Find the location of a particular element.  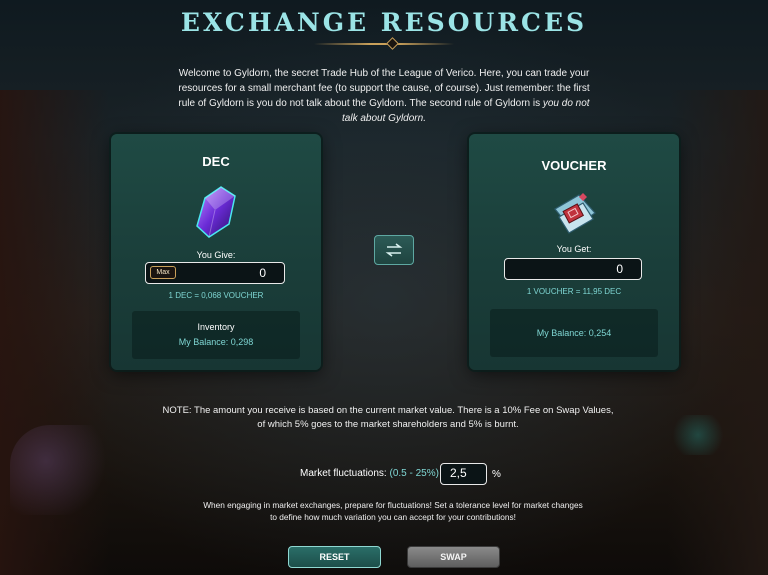

fluctuation-input: 2,5 is located at coordinates (463, 474).